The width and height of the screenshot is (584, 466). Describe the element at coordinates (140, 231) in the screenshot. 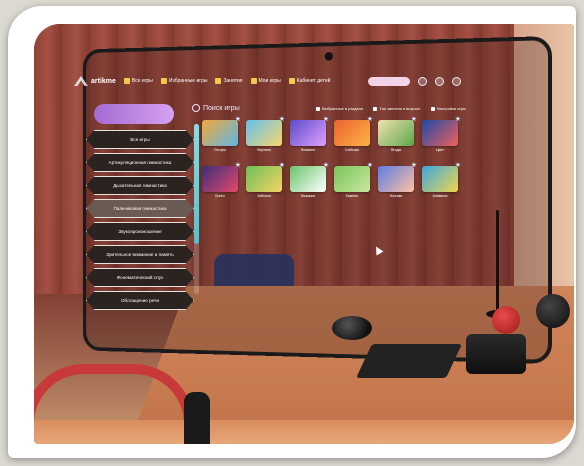

I see `menu-item-pronunciation: Звукопроизношение` at that location.